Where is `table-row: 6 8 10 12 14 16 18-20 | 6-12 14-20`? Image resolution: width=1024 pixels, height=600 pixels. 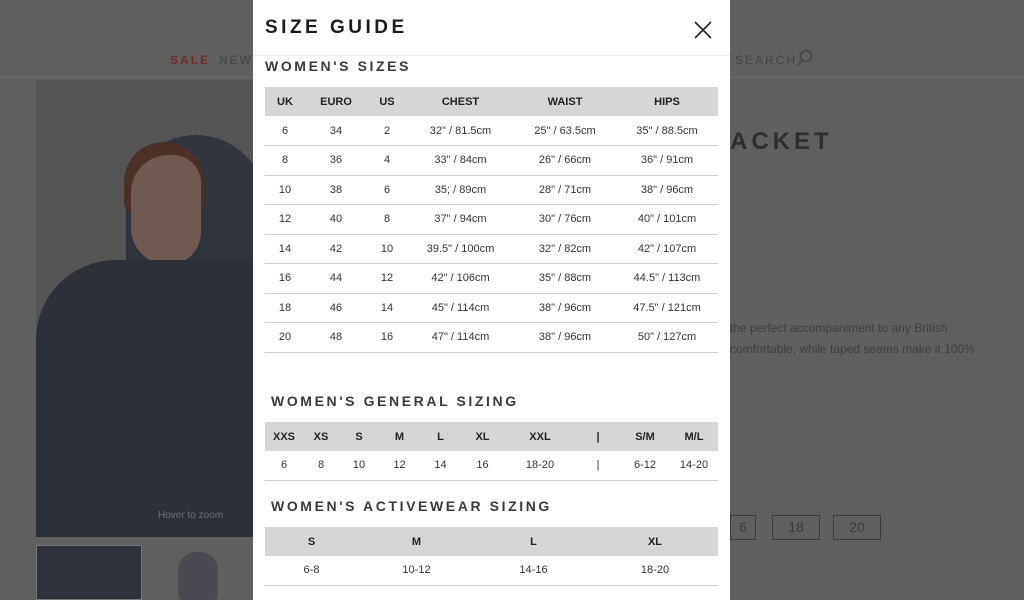 table-row: 6 8 10 12 14 16 18-20 | 6-12 14-20 is located at coordinates (491, 466).